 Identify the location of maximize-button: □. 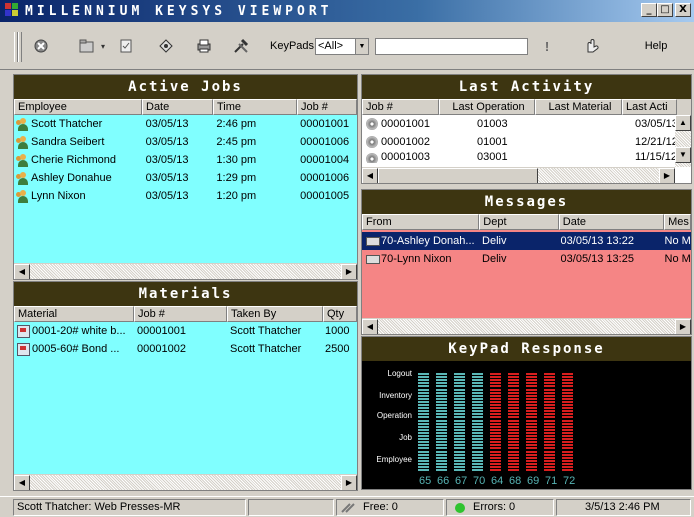
(665, 10).